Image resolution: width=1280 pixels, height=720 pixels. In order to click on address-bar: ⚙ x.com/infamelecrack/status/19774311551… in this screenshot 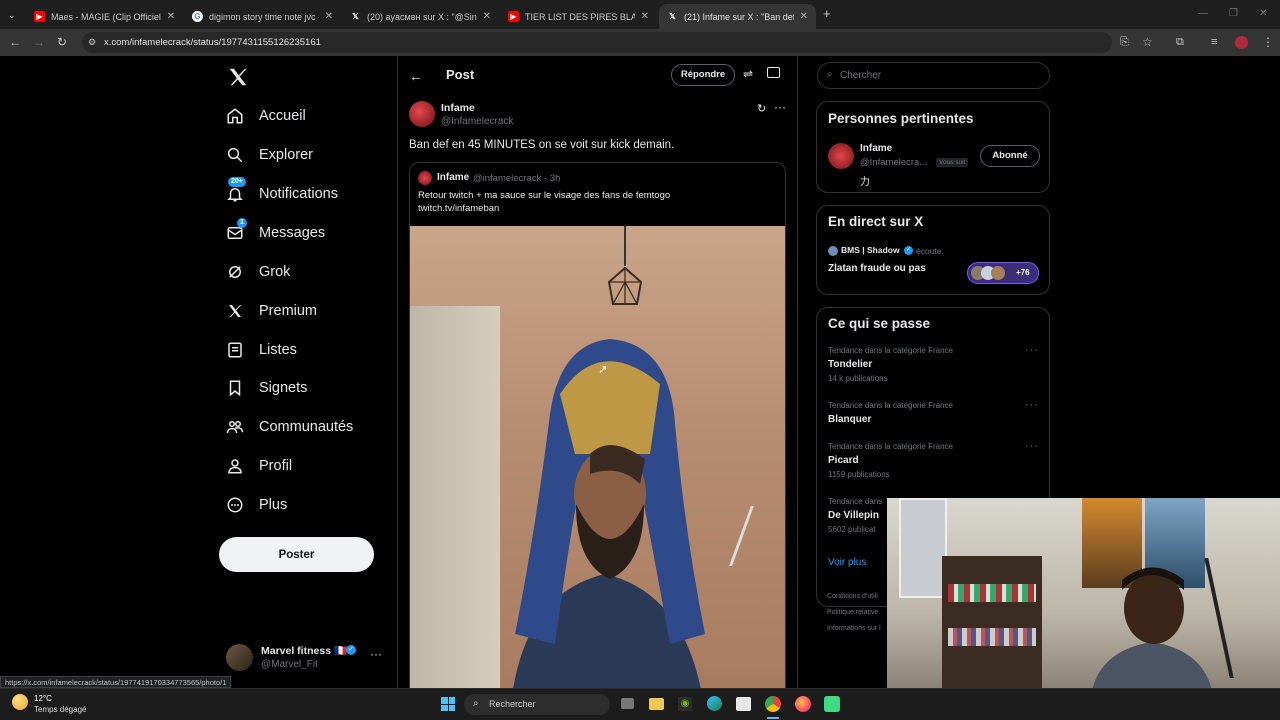, I will do `click(597, 42)`.